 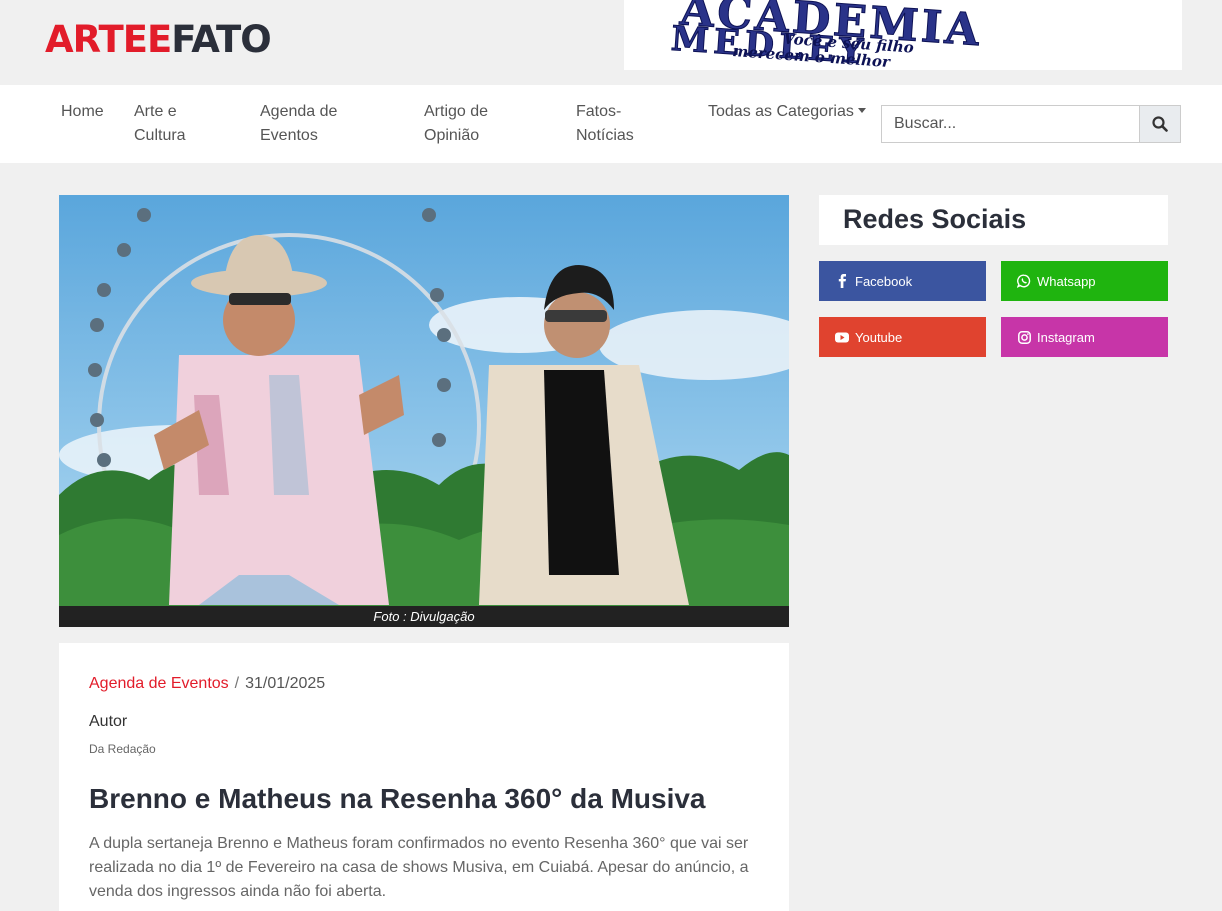 What do you see at coordinates (160, 135) in the screenshot?
I see `nav-label-line: Cultura` at bounding box center [160, 135].